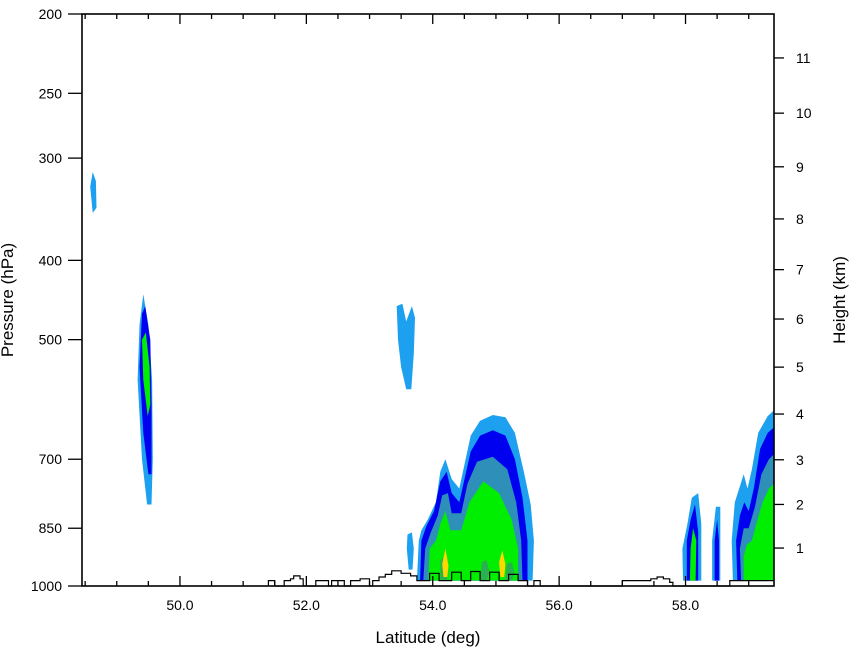 The height and width of the screenshot is (650, 850). Describe the element at coordinates (800, 548) in the screenshot. I see `y-right-tick-label: 1` at that location.